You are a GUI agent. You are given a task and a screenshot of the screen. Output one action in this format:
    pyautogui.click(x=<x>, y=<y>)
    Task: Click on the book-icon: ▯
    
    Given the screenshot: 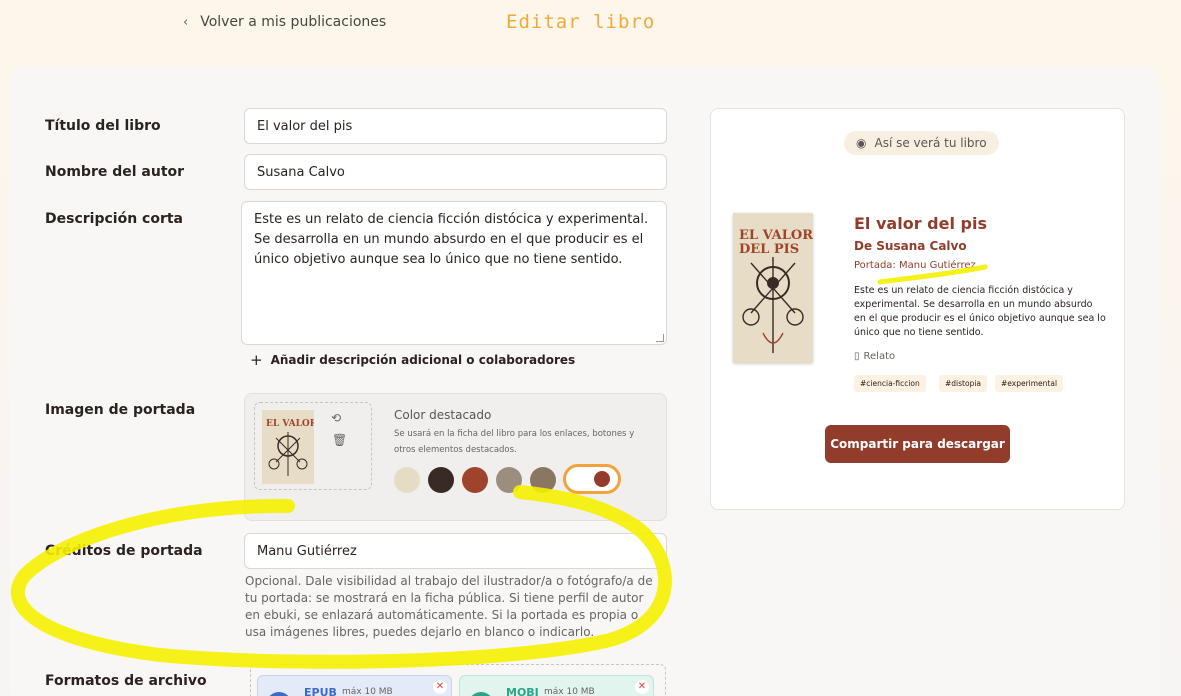 What is the action you would take?
    pyautogui.click(x=857, y=356)
    